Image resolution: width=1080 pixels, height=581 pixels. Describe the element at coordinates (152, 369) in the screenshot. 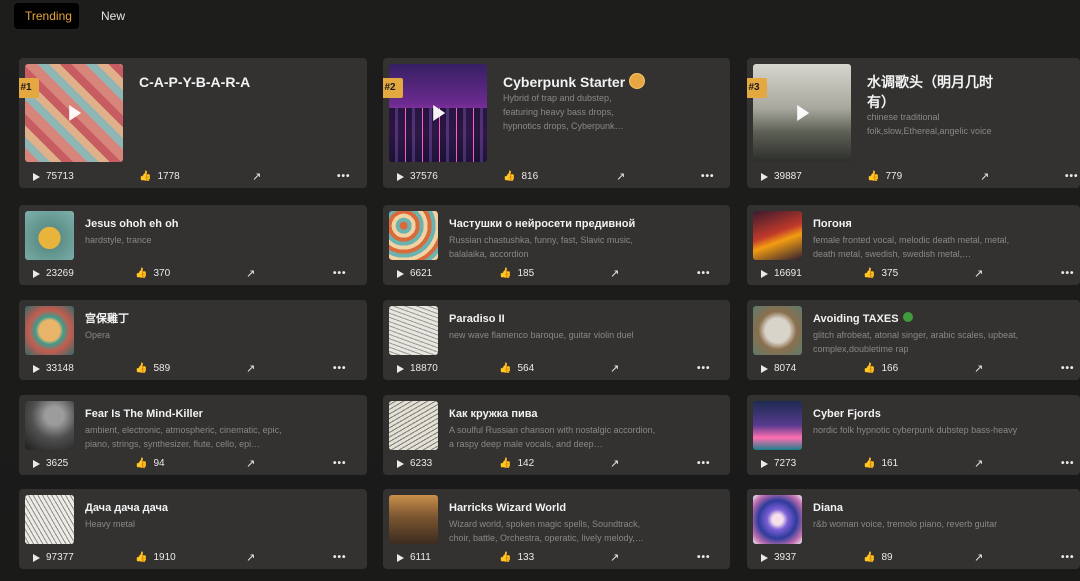

I see `like-count: 👍 589` at that location.